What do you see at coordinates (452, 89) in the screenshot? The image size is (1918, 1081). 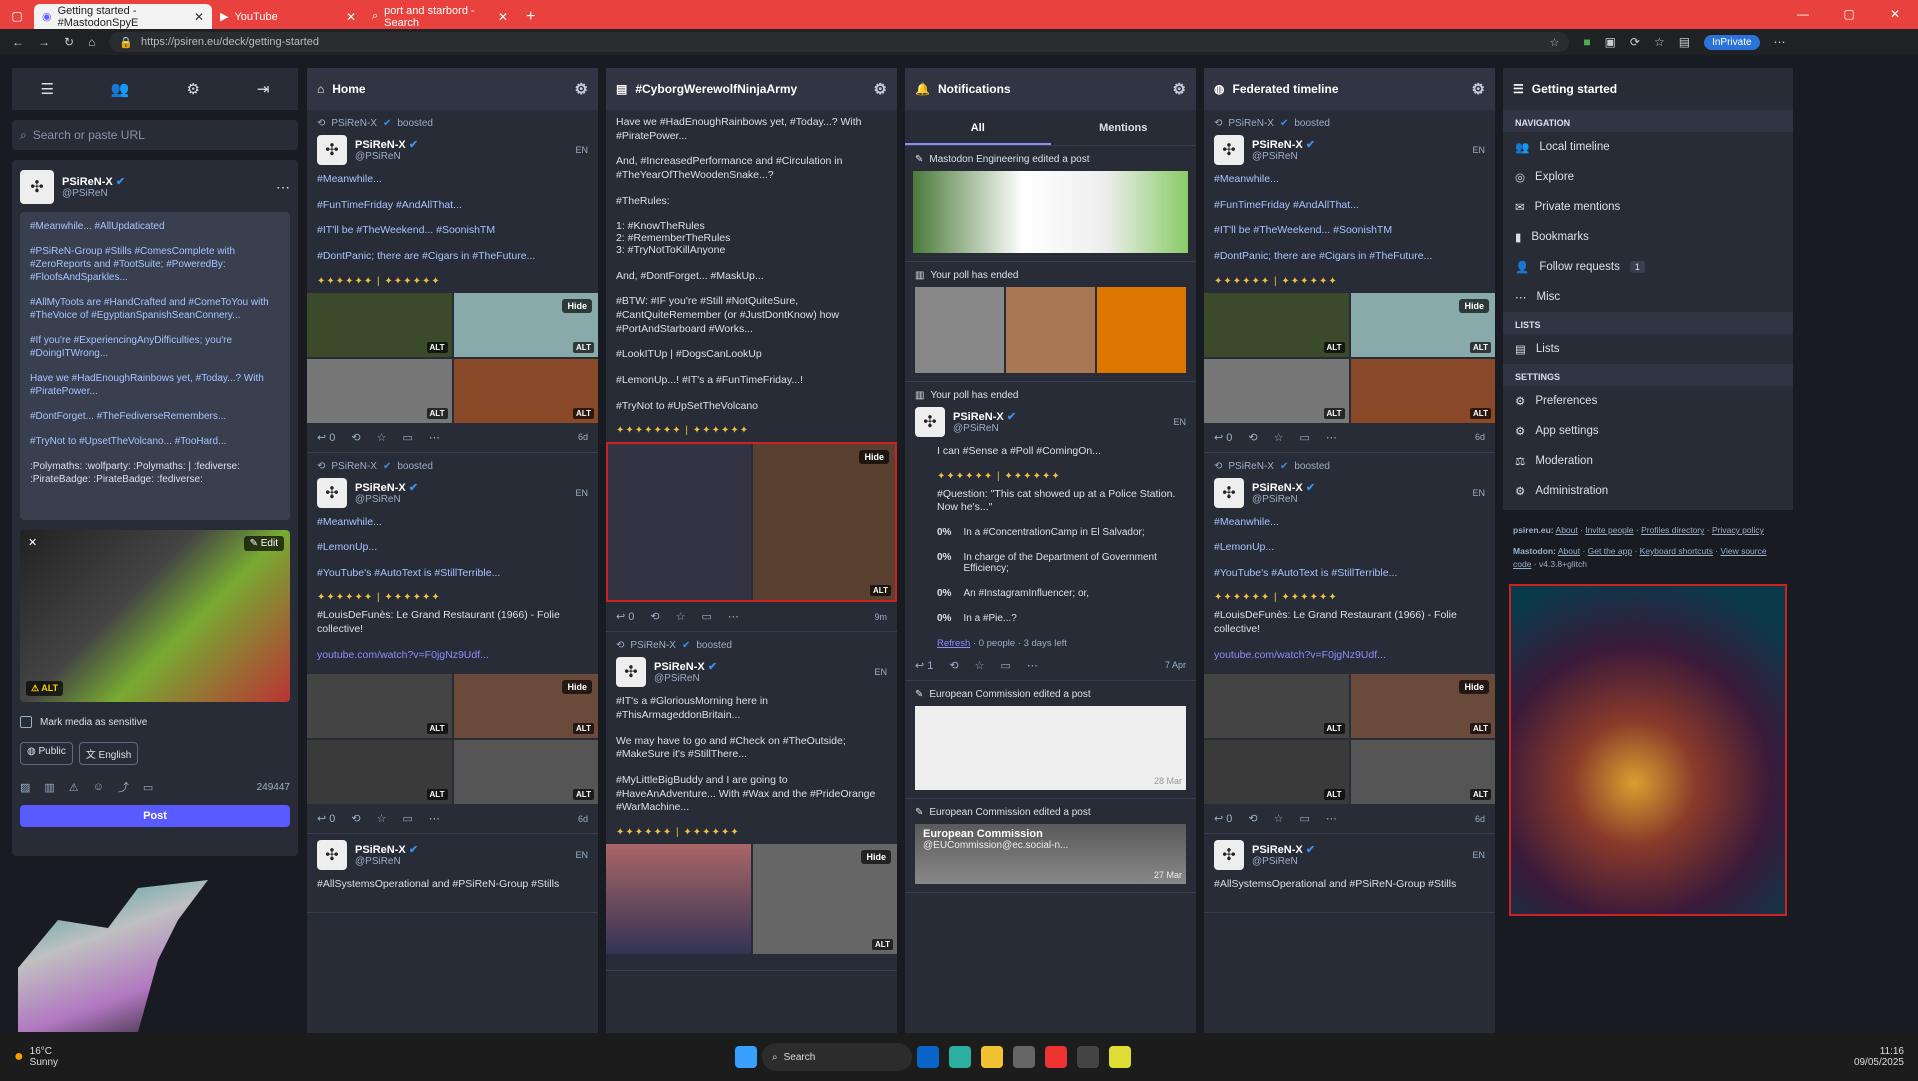 I see `home-header: ⌂ Home ⚙` at bounding box center [452, 89].